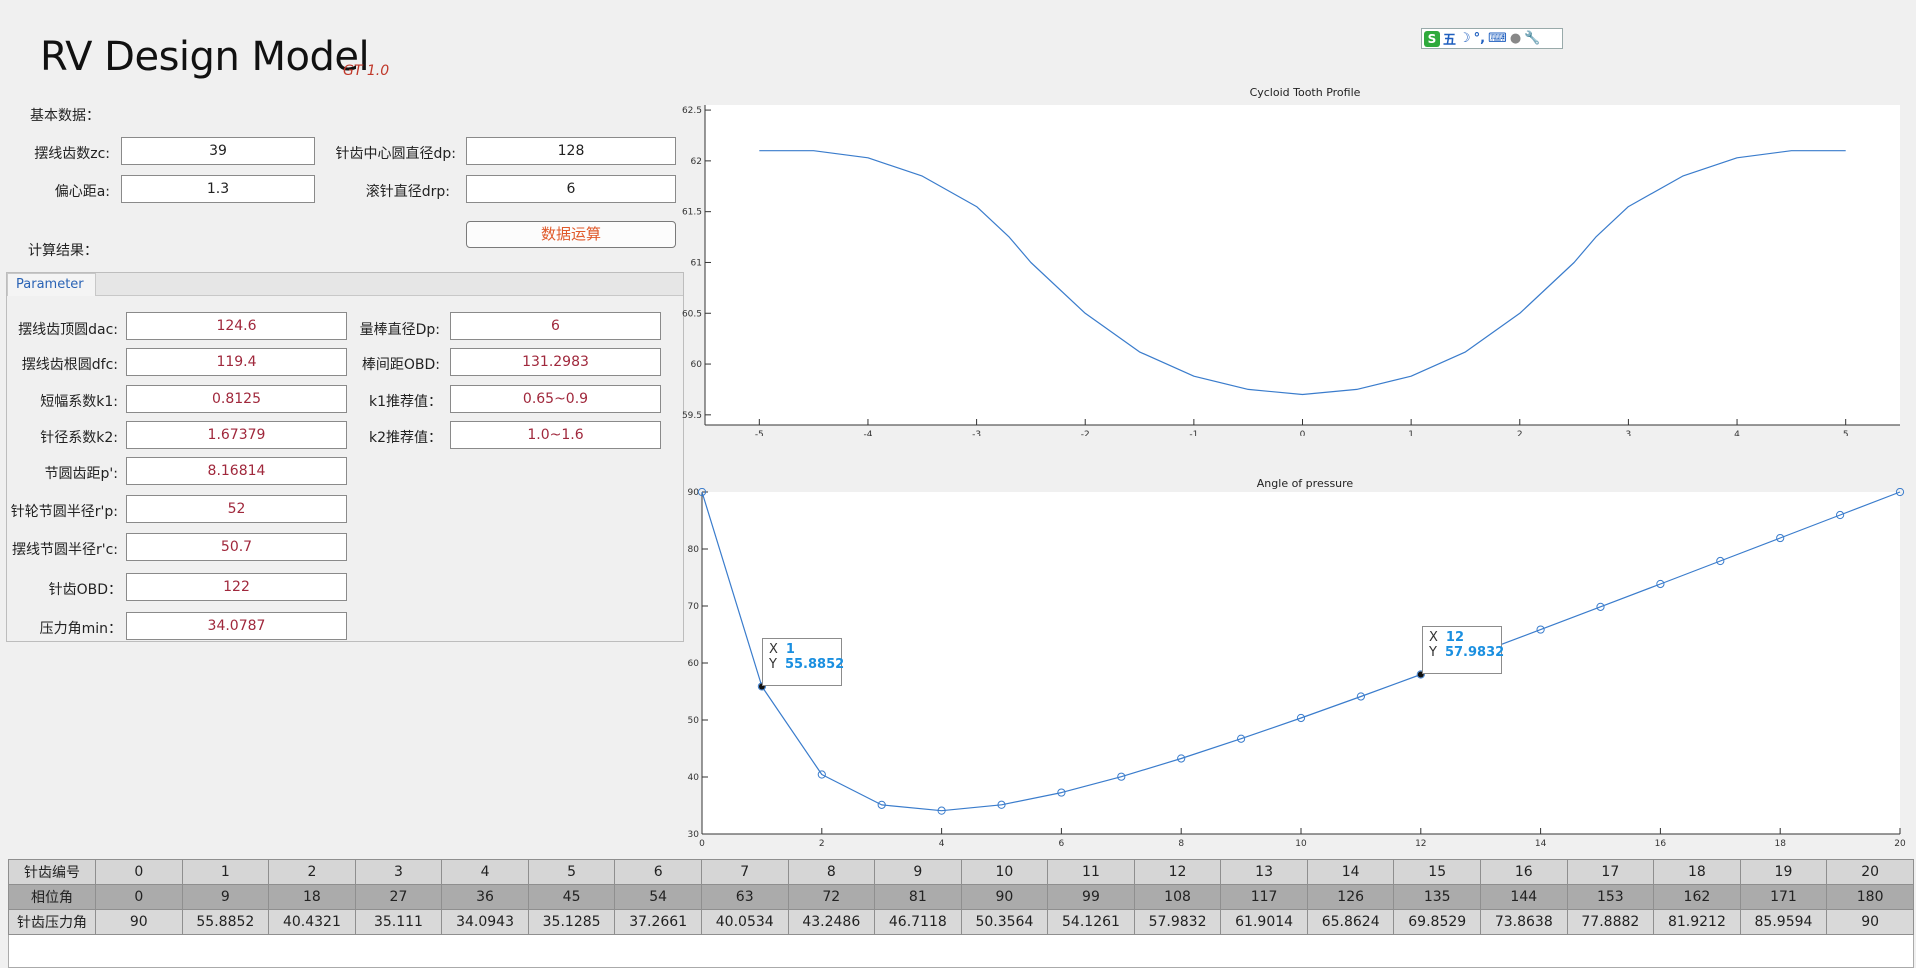  What do you see at coordinates (218, 189) in the screenshot?
I see `a-input: 1.3` at bounding box center [218, 189].